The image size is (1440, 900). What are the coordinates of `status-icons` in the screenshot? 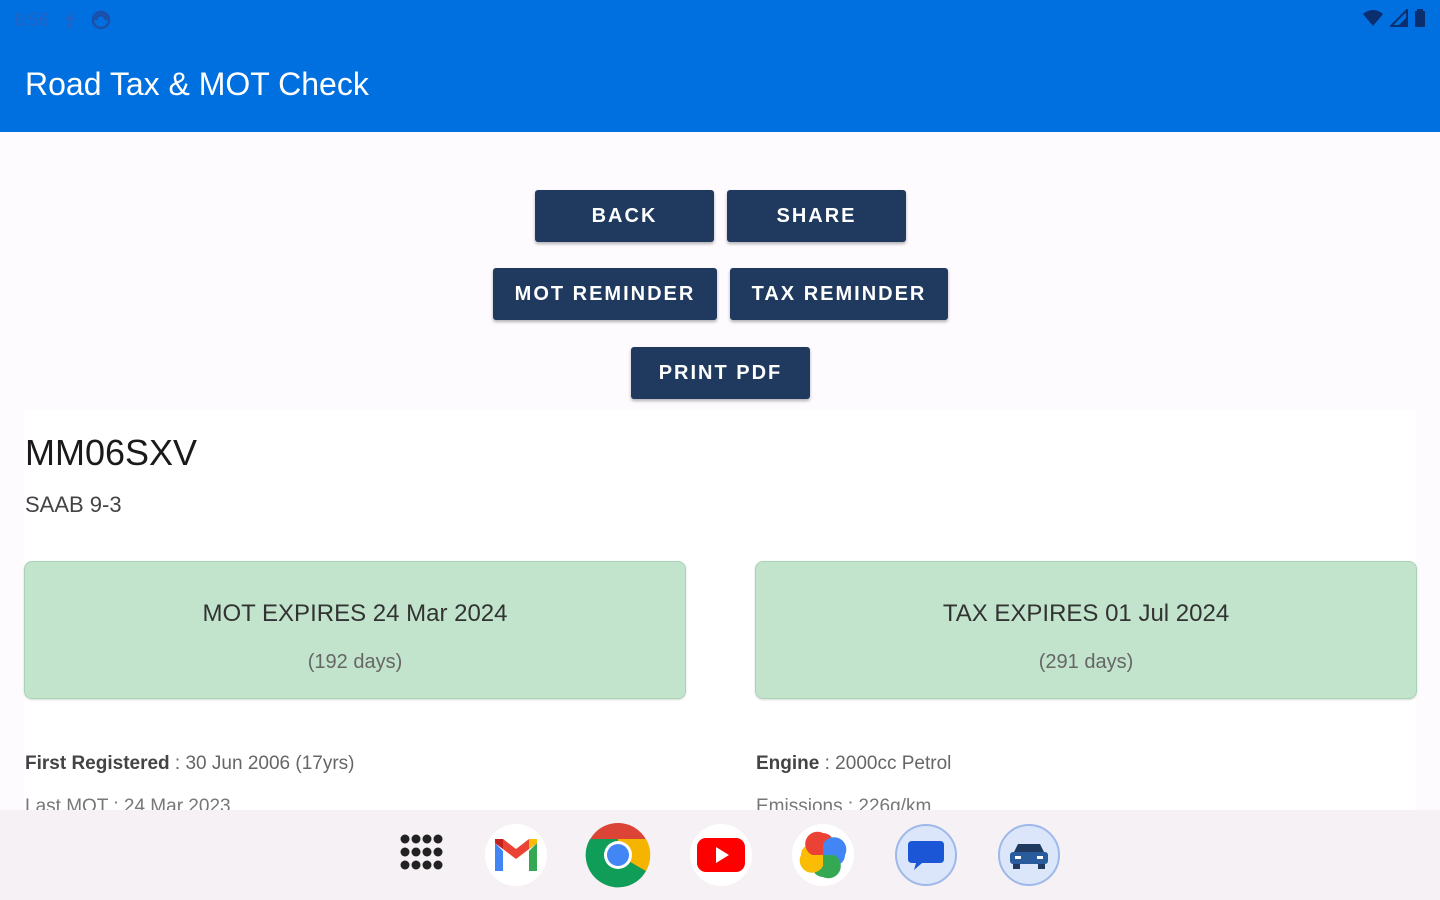 It's located at (1394, 19).